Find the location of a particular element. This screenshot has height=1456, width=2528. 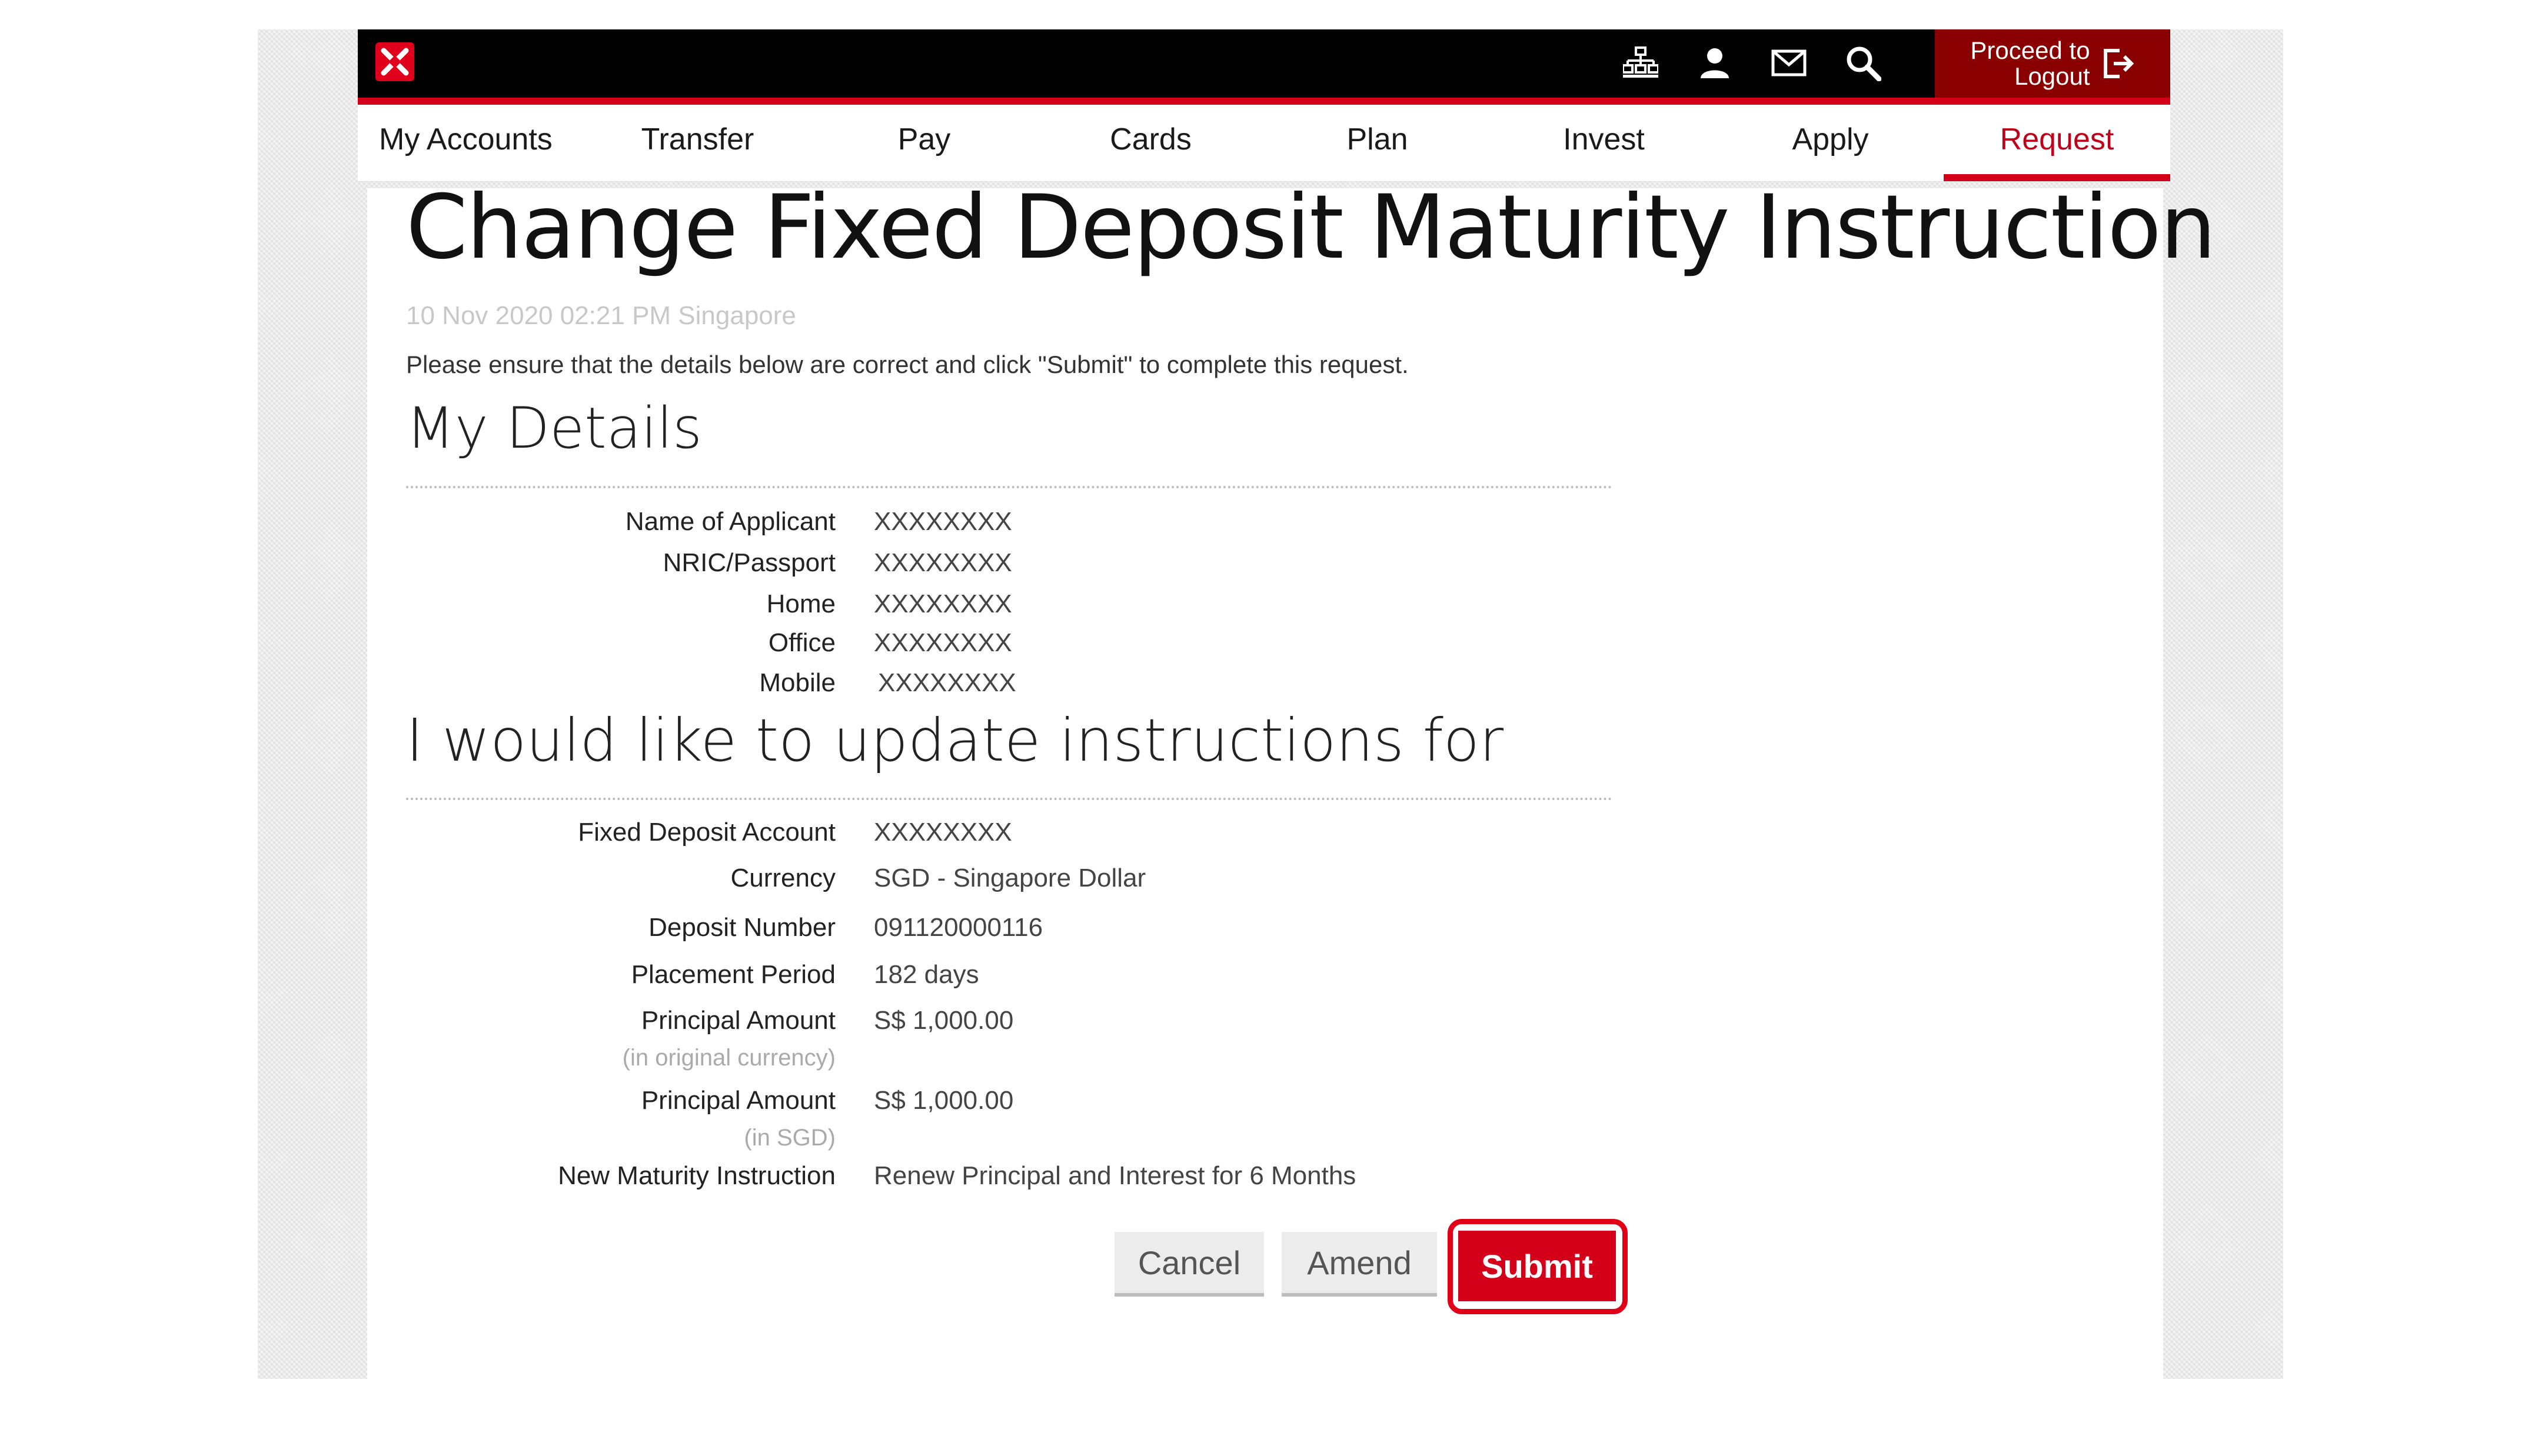

detail-row: Office XXXXXXXX is located at coordinates (1053, 646).